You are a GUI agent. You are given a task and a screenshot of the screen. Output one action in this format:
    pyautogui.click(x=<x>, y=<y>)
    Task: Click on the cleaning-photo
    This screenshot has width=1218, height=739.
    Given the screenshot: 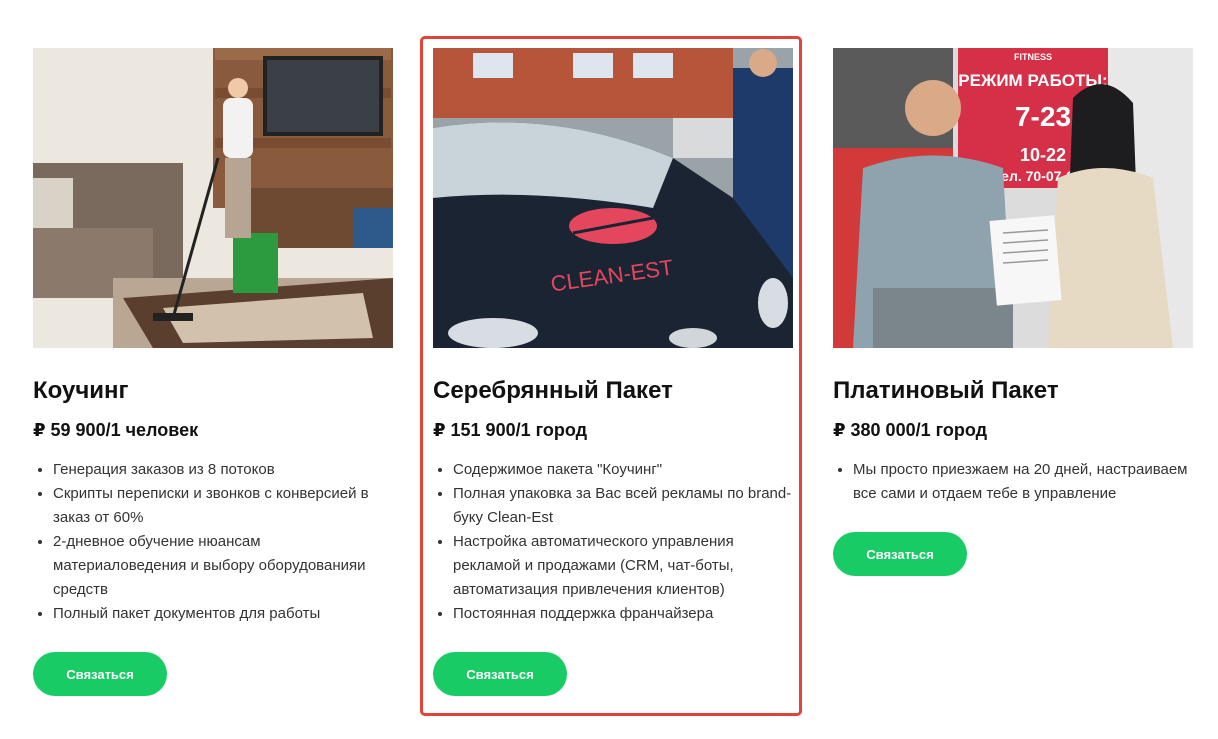 What is the action you would take?
    pyautogui.click(x=213, y=198)
    